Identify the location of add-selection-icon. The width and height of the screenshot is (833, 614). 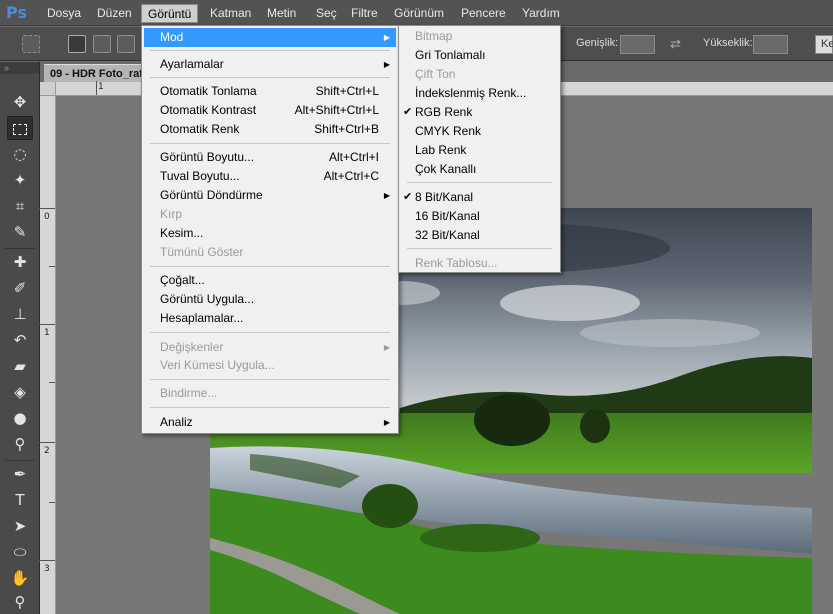
(102, 44).